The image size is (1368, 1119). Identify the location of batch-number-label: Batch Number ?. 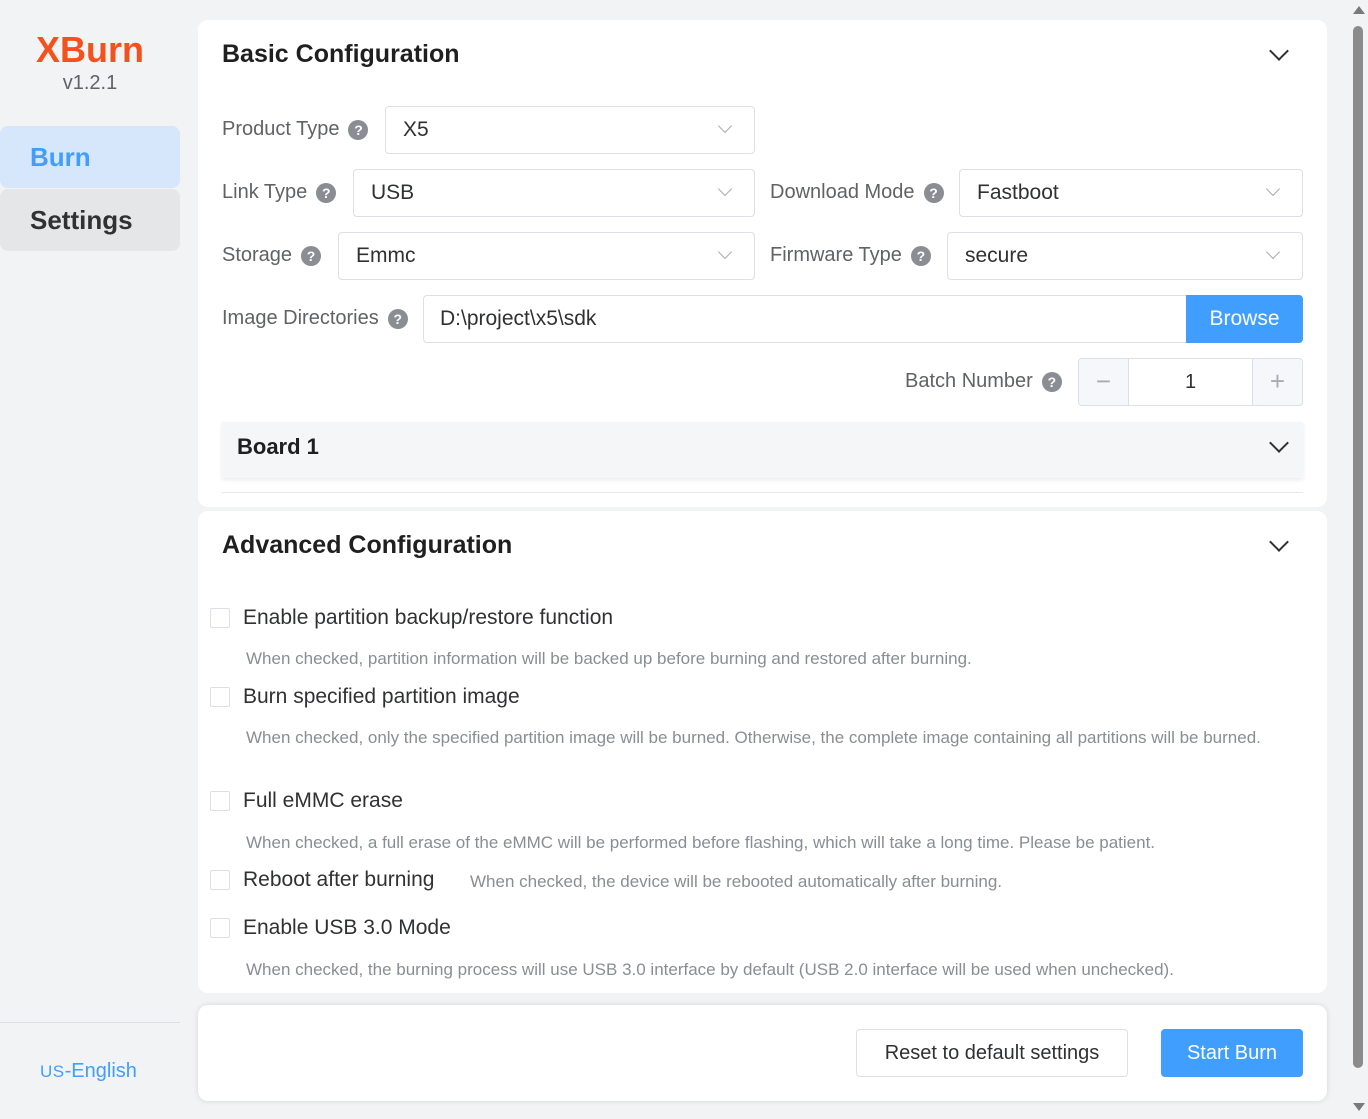
(983, 381).